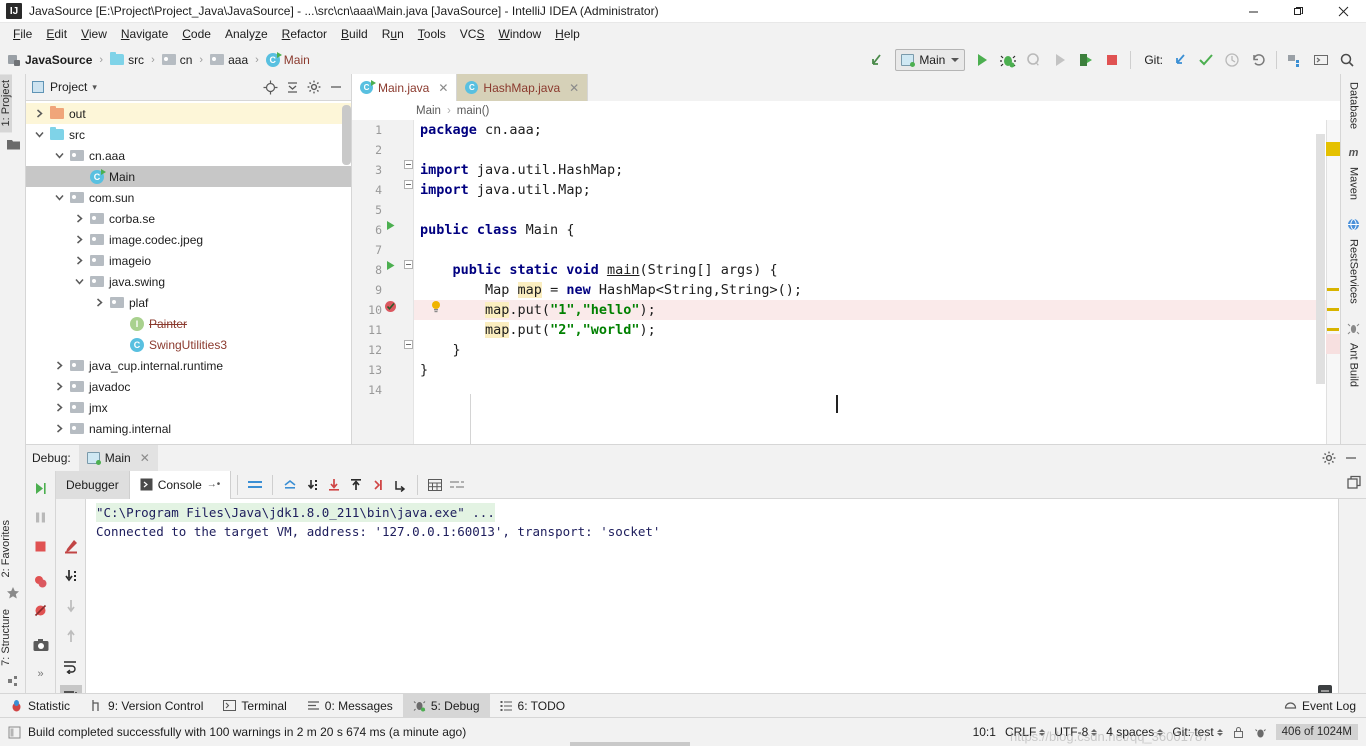  Describe the element at coordinates (390, 310) in the screenshot. I see `breakpoint-verified-icon` at that location.